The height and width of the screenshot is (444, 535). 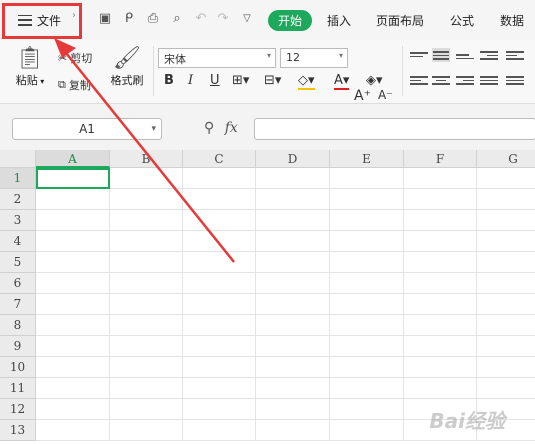 I want to click on cell-d1, so click(x=293, y=178).